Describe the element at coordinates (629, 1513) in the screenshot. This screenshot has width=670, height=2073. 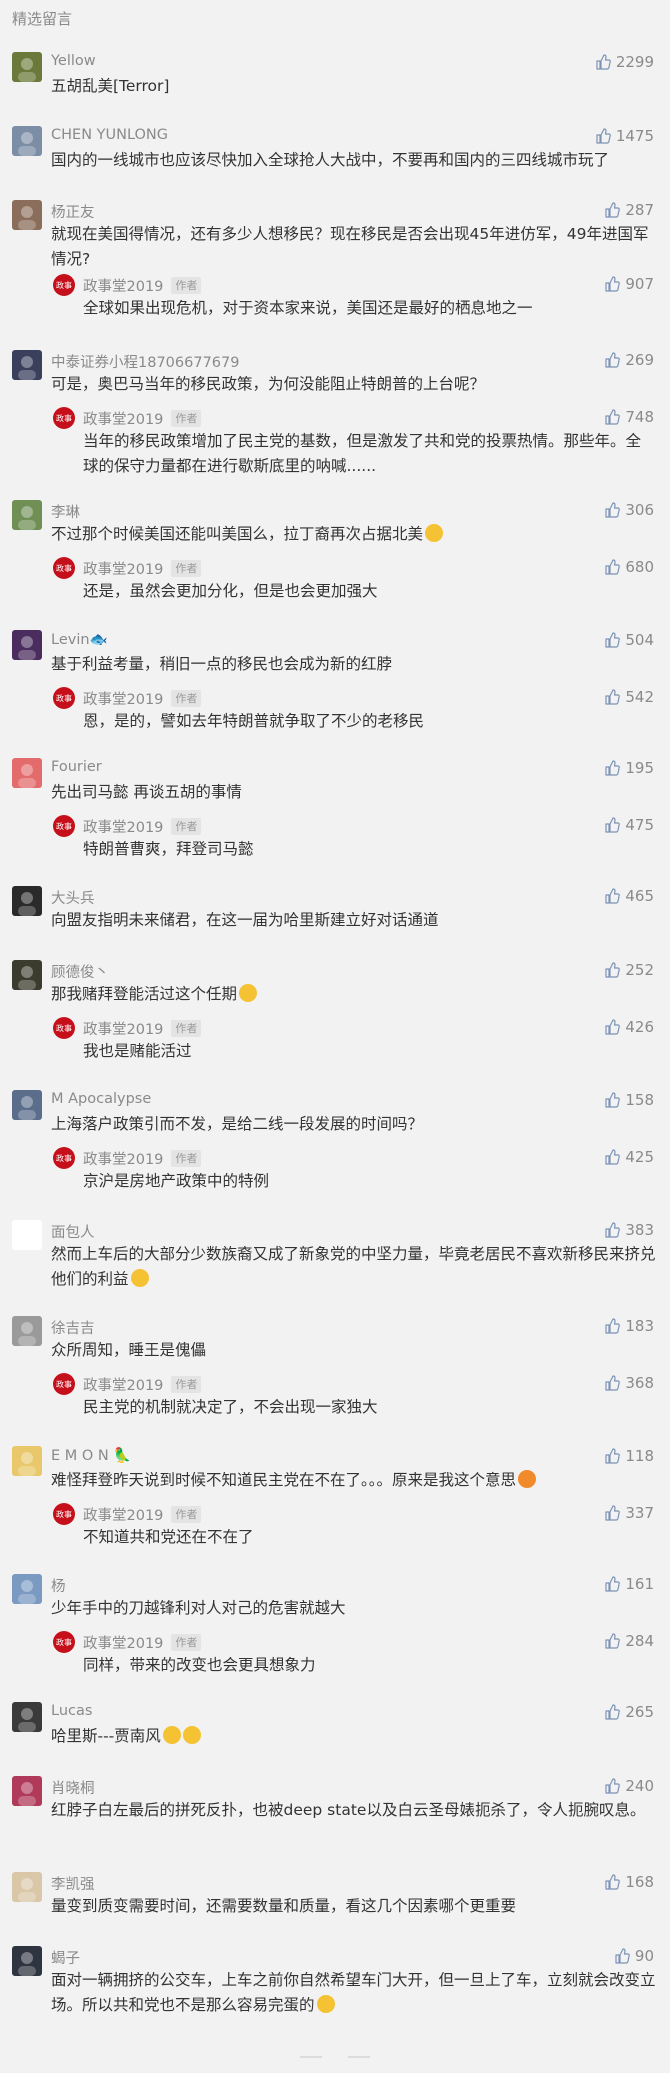
I see `reply-like-button: 337` at that location.